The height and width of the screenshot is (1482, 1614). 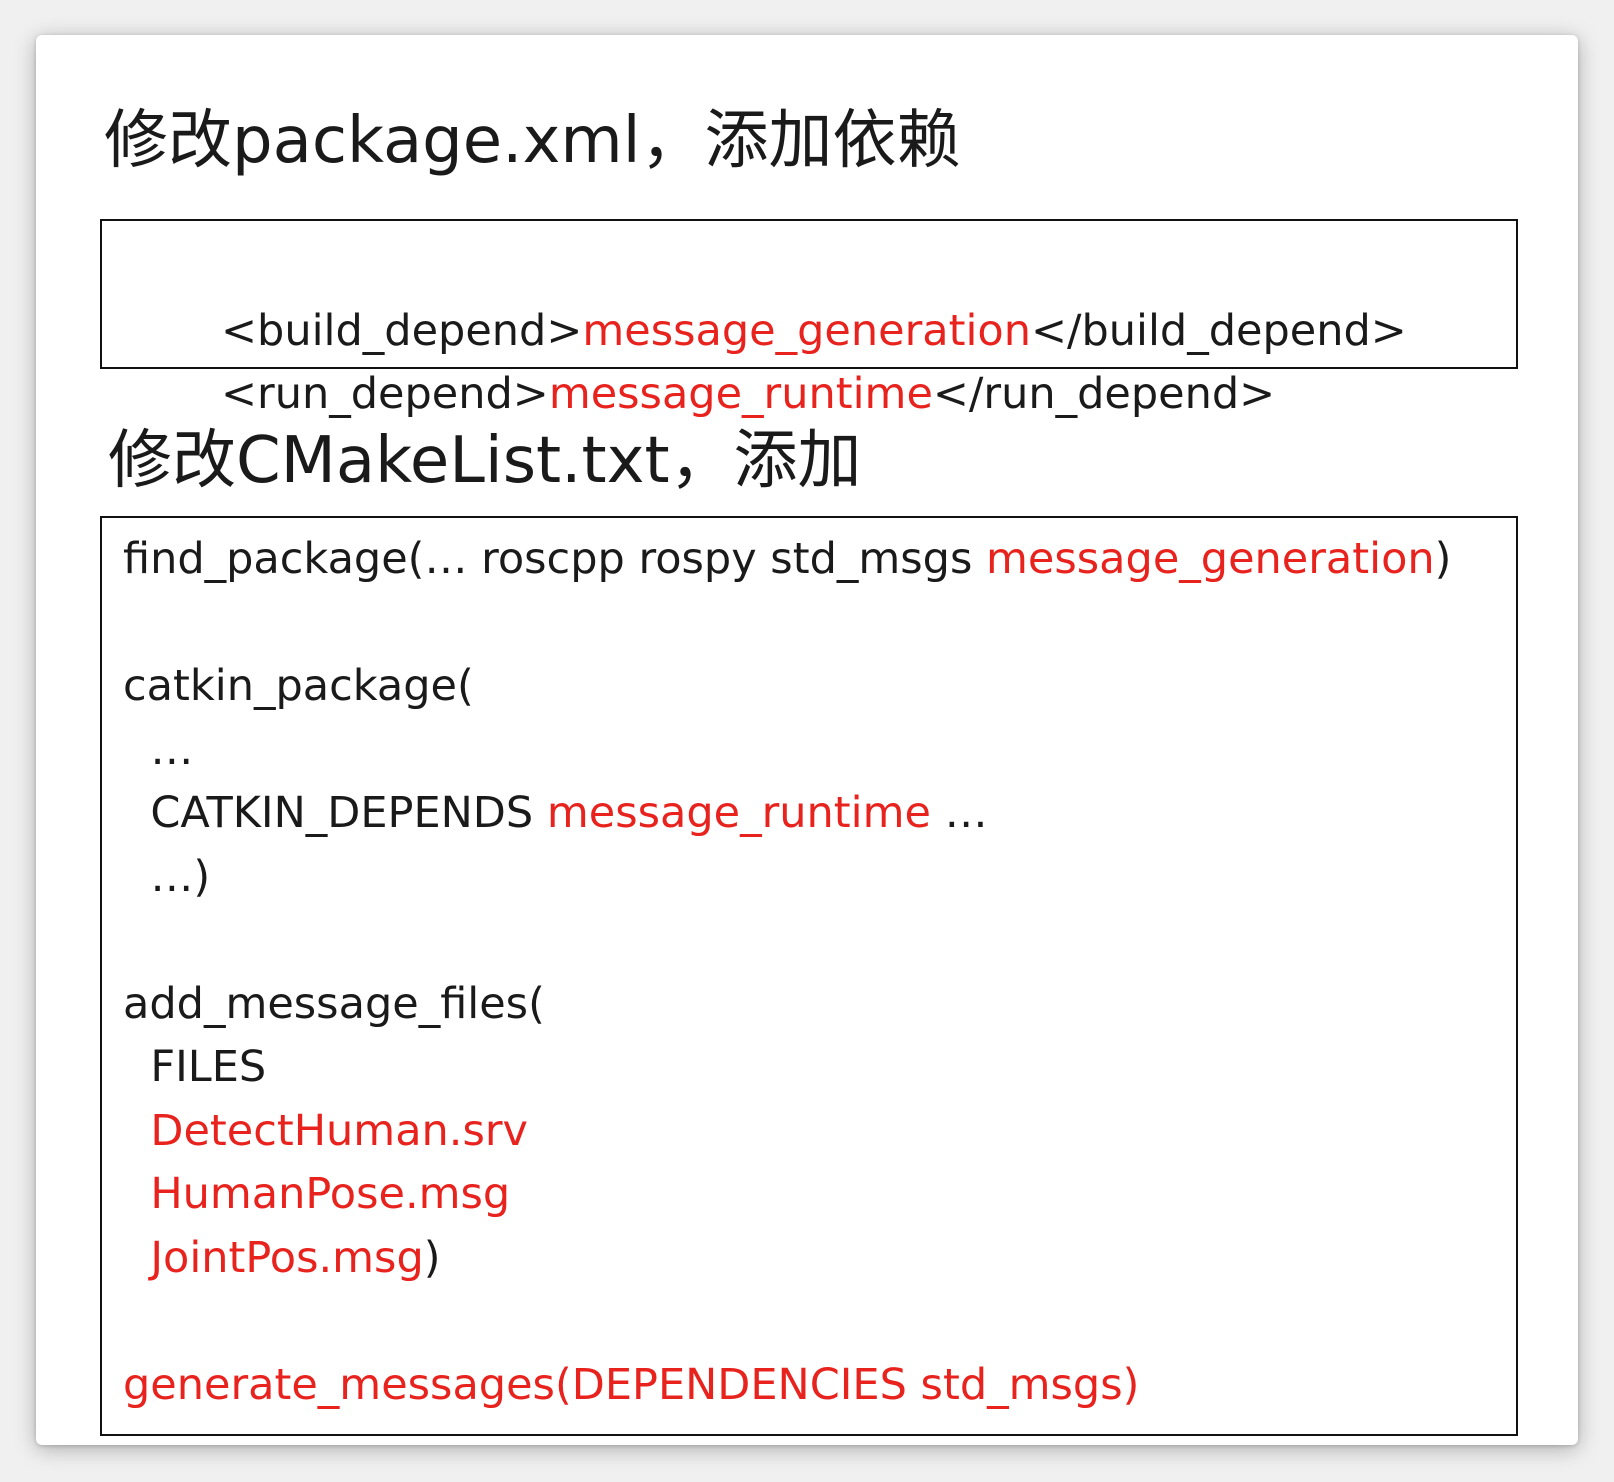 What do you see at coordinates (555, 559) in the screenshot?
I see `code-text: find_package(… roscpp rospy std_msgs` at bounding box center [555, 559].